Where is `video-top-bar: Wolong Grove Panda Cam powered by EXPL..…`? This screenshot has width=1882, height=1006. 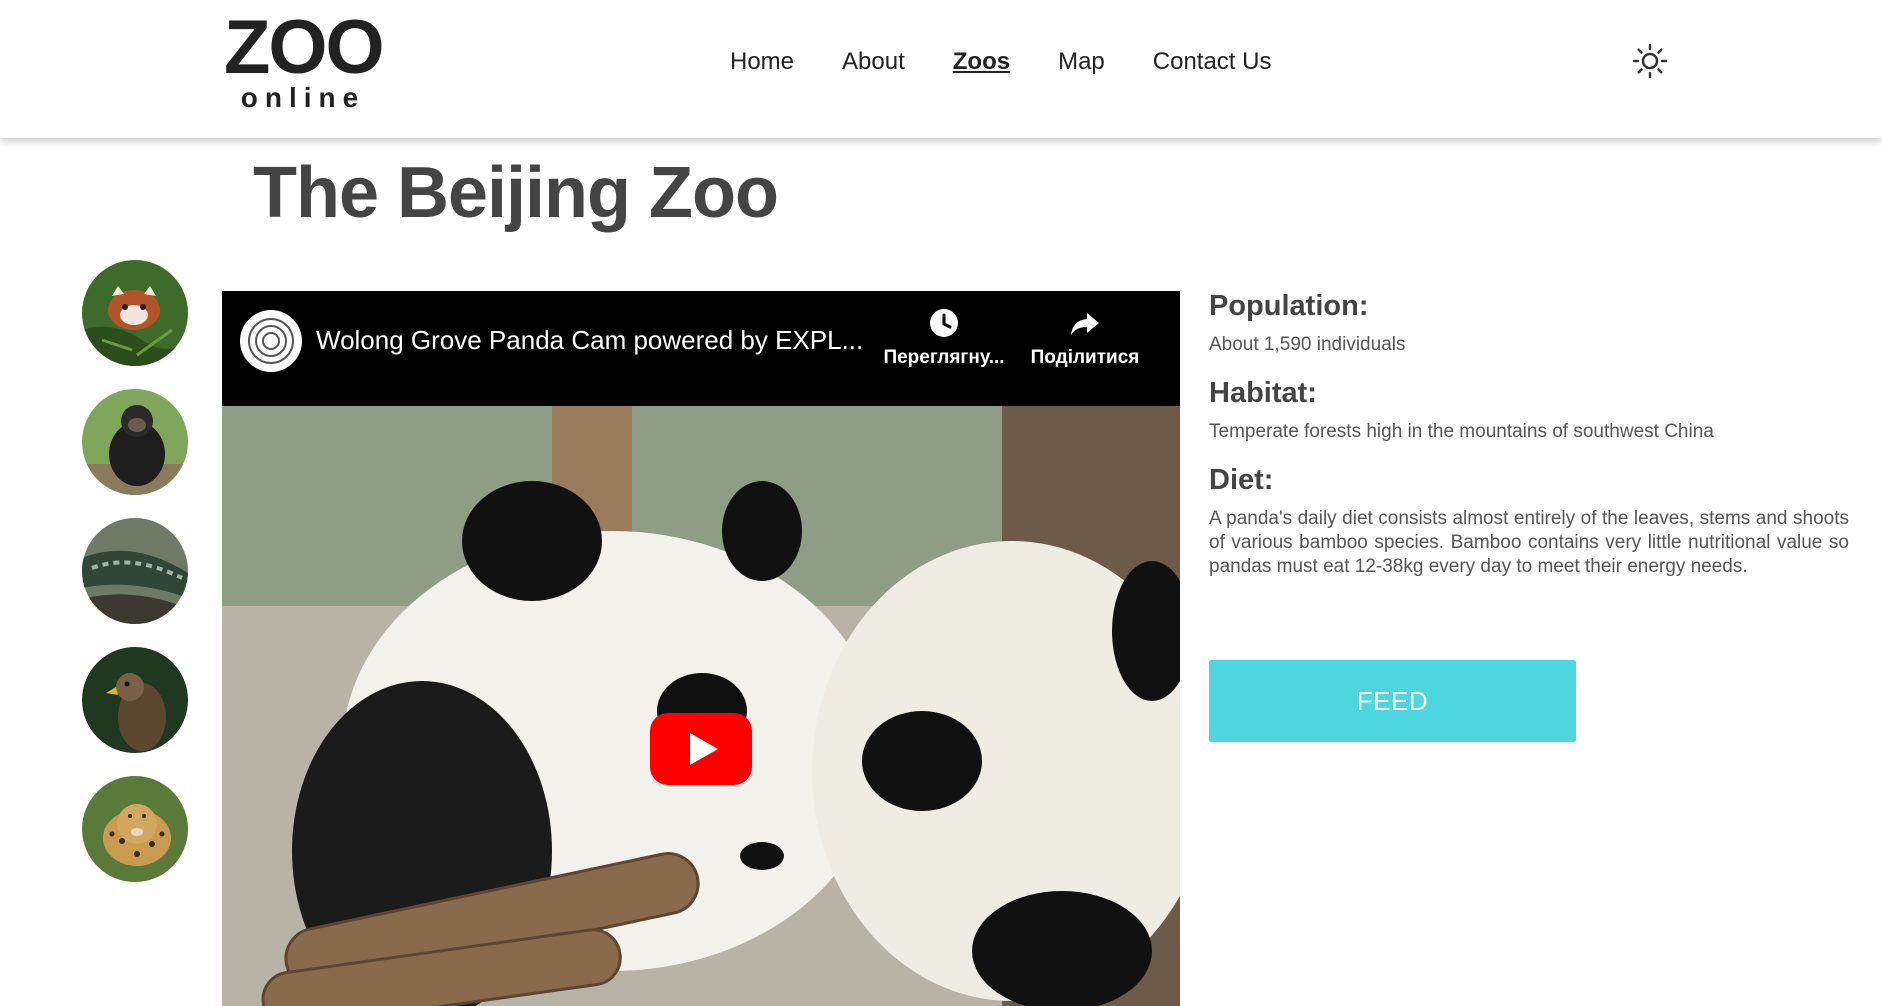 video-top-bar: Wolong Grove Panda Cam powered by EXPL..… is located at coordinates (701, 348).